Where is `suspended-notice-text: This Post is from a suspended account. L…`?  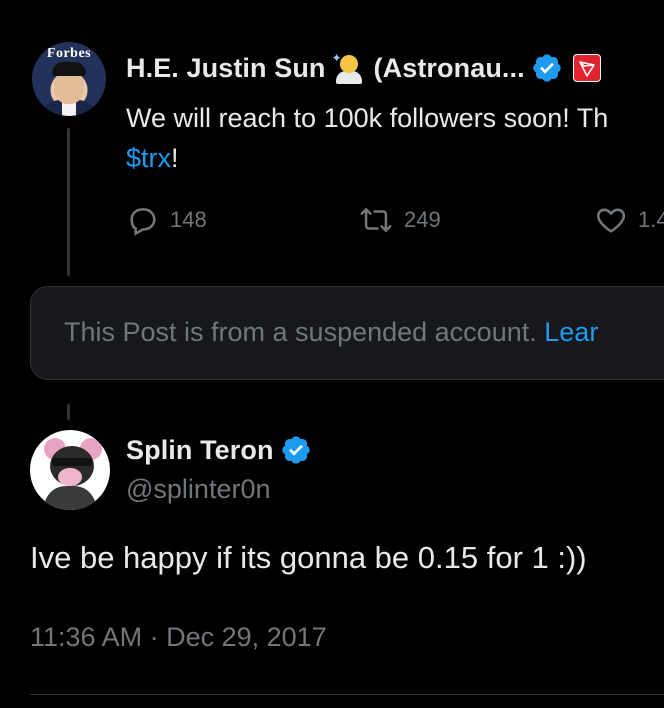 suspended-notice-text: This Post is from a suspended account. L… is located at coordinates (331, 332).